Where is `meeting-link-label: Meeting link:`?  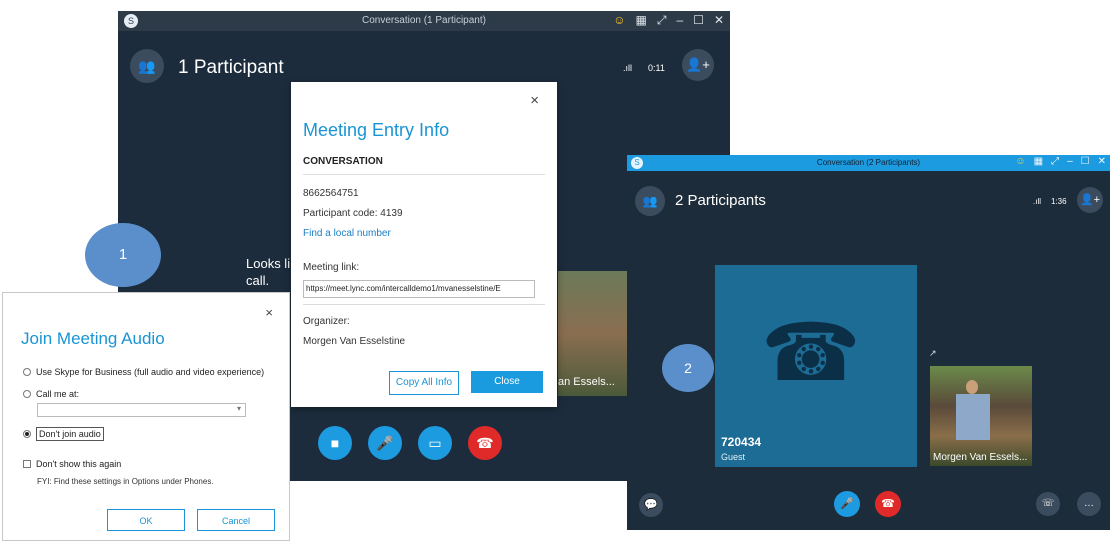
meeting-link-label: Meeting link: is located at coordinates (331, 267).